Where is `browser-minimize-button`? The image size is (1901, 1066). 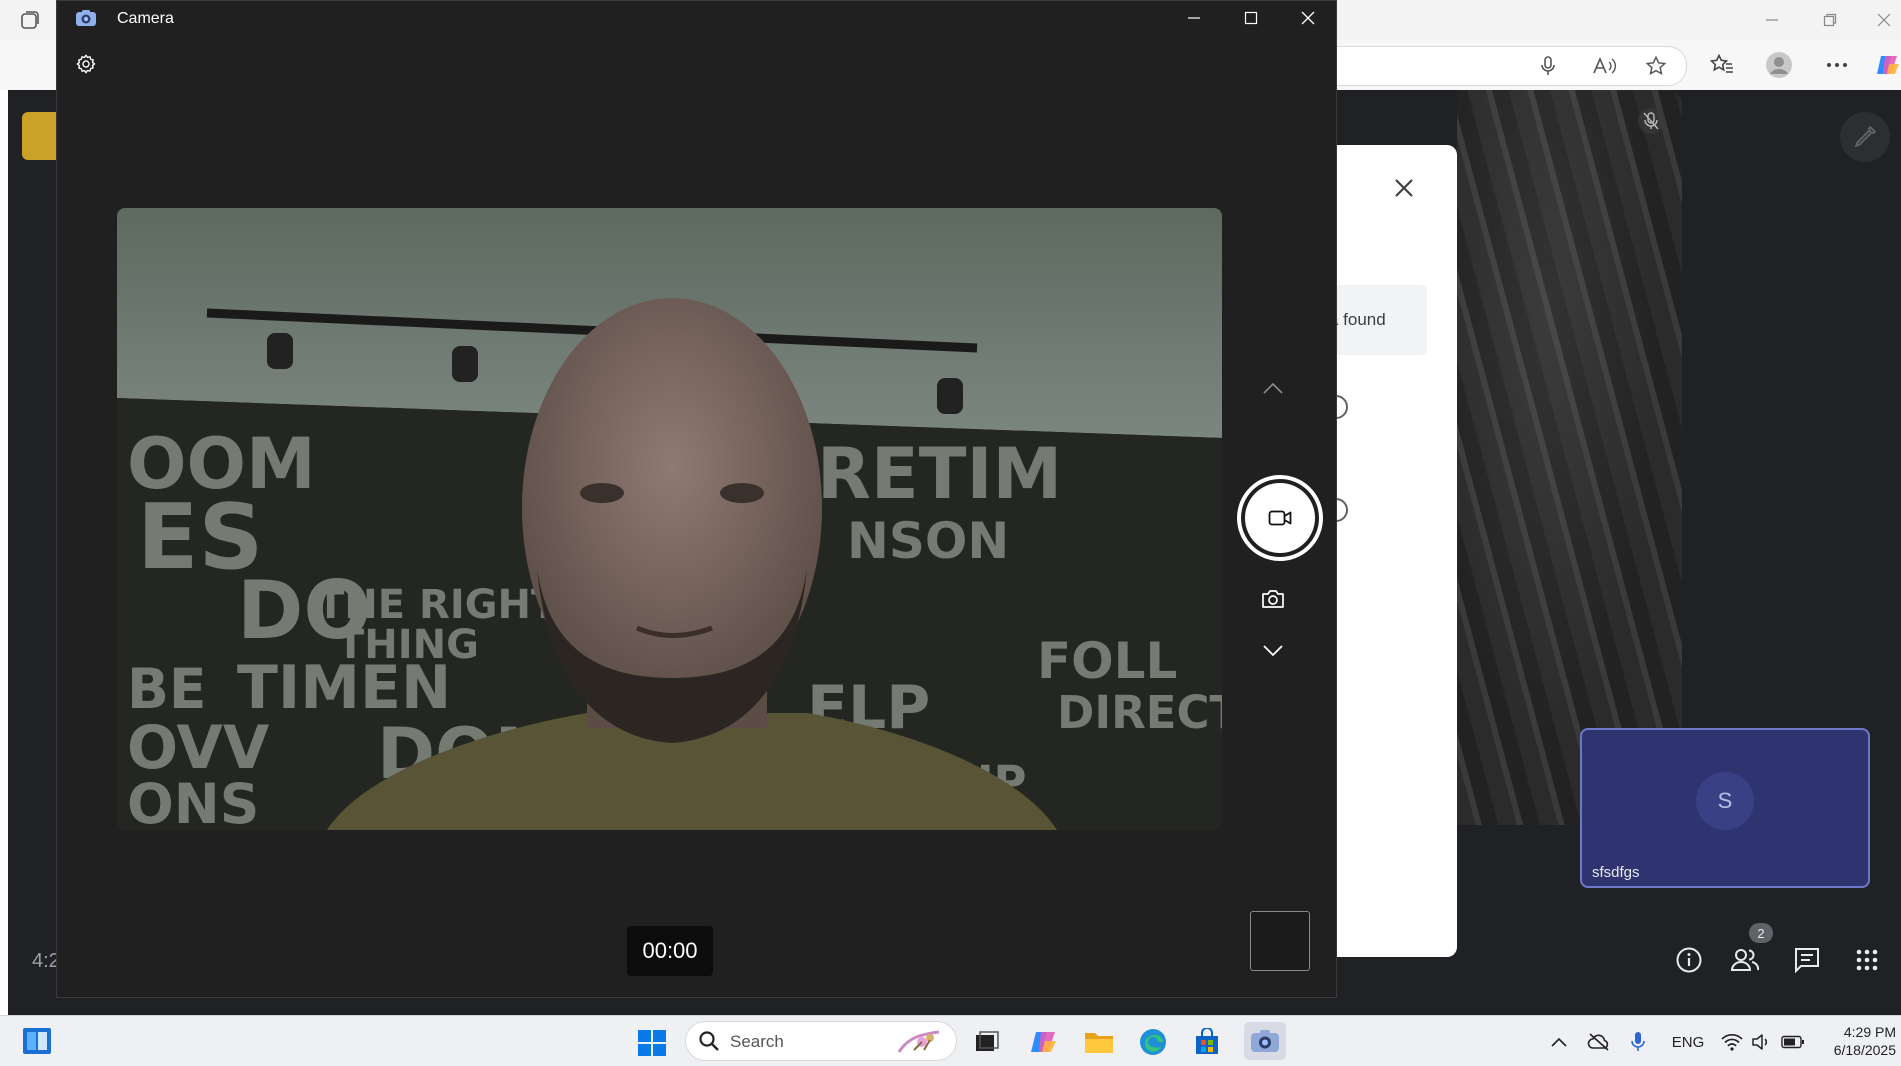
browser-minimize-button is located at coordinates (1772, 20).